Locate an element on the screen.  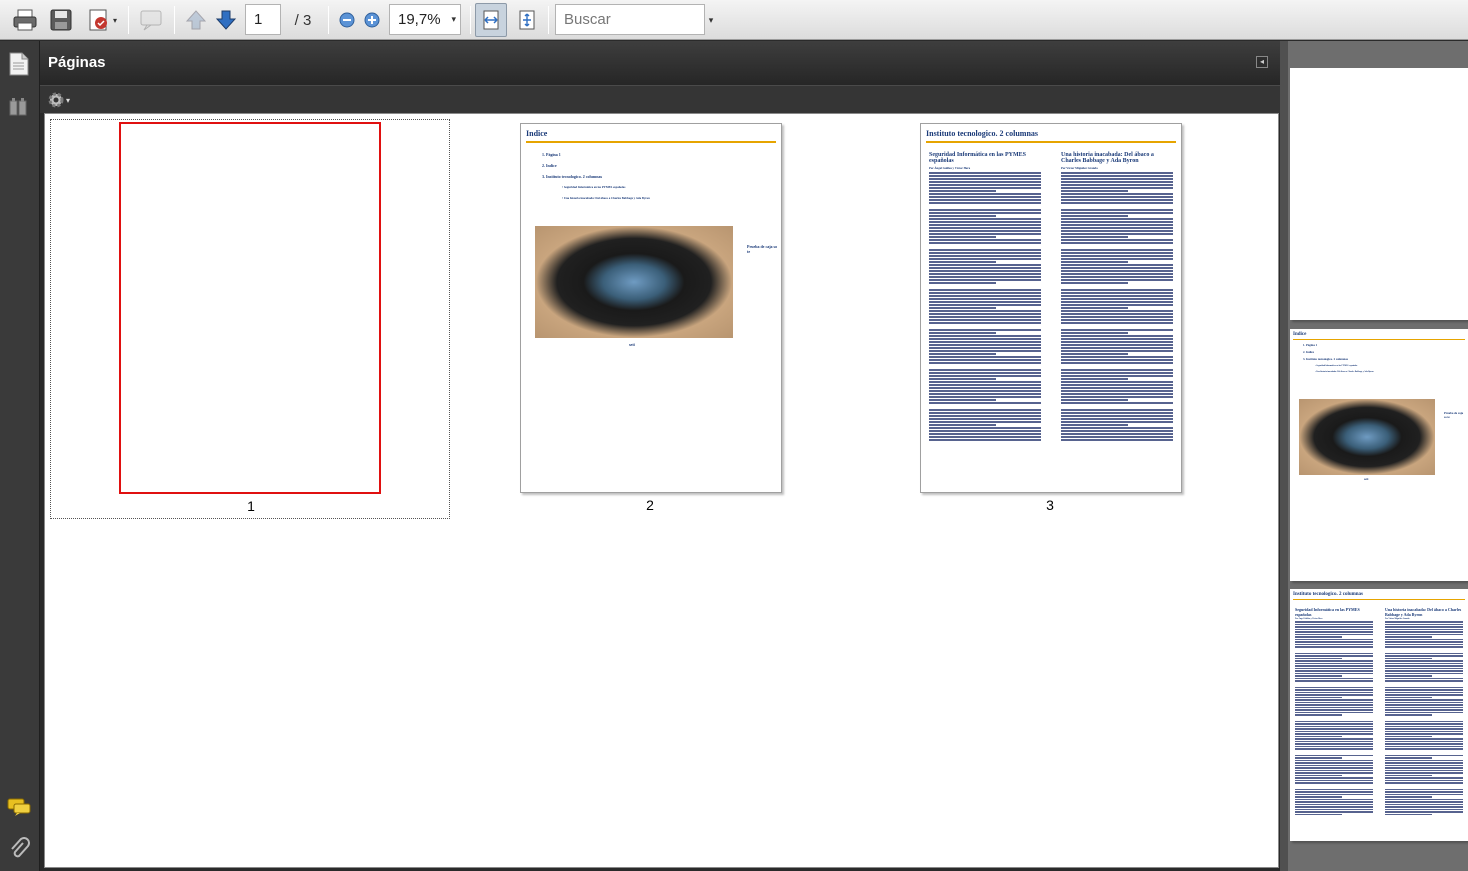
options-gear-icon is located at coordinates (56, 100).